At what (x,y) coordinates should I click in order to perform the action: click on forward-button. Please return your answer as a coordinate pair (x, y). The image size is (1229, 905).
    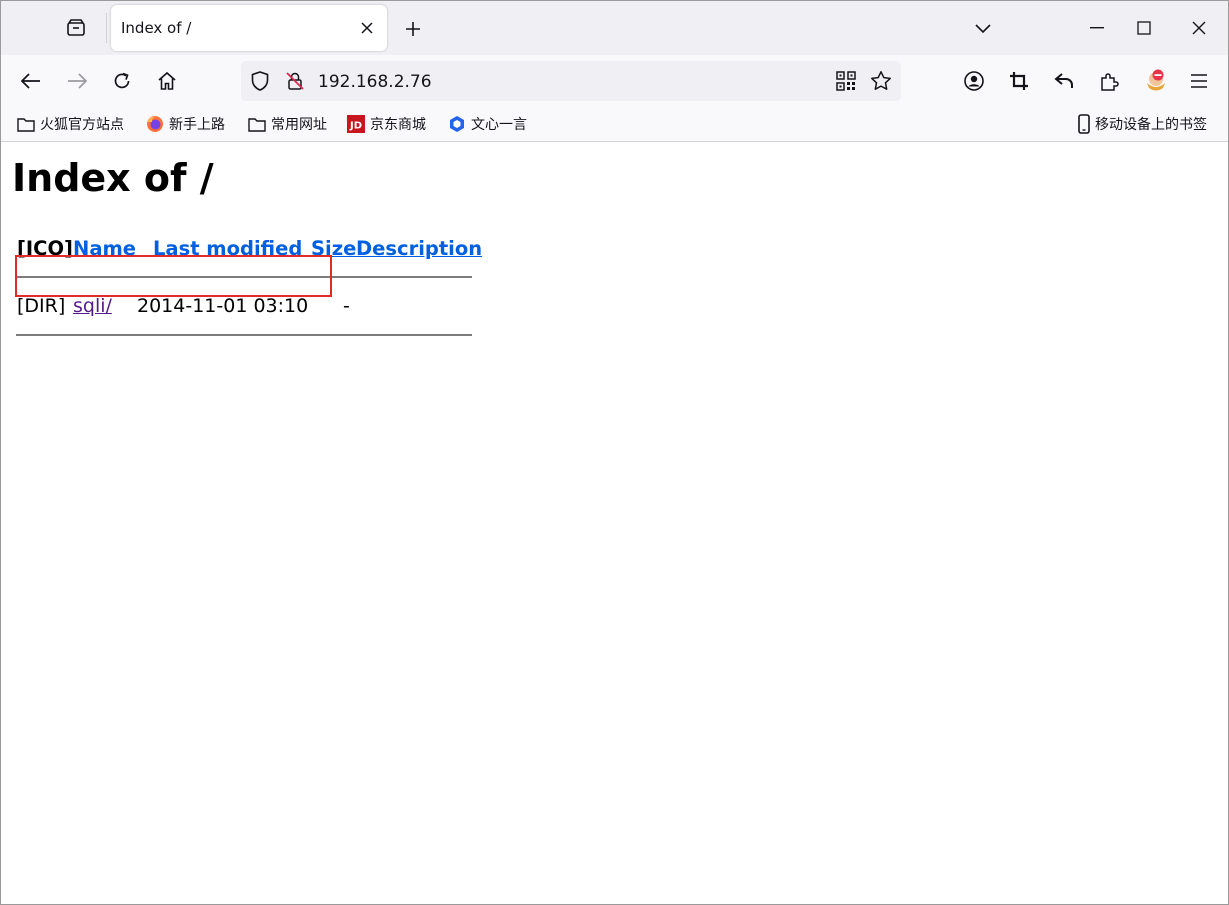
    Looking at the image, I should click on (77, 81).